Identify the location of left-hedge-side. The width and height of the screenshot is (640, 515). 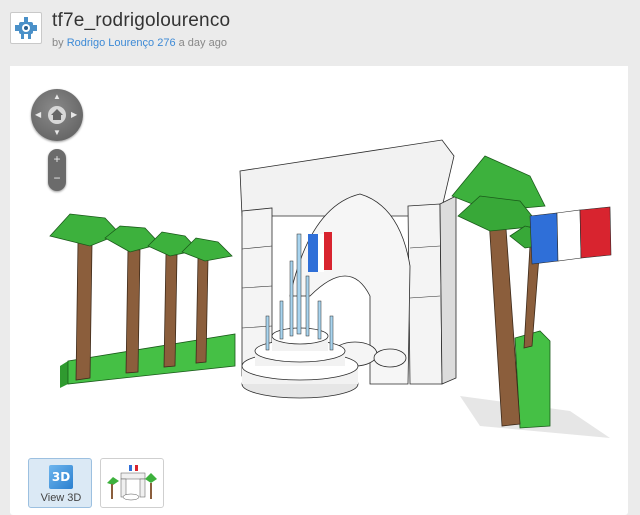
(64, 374).